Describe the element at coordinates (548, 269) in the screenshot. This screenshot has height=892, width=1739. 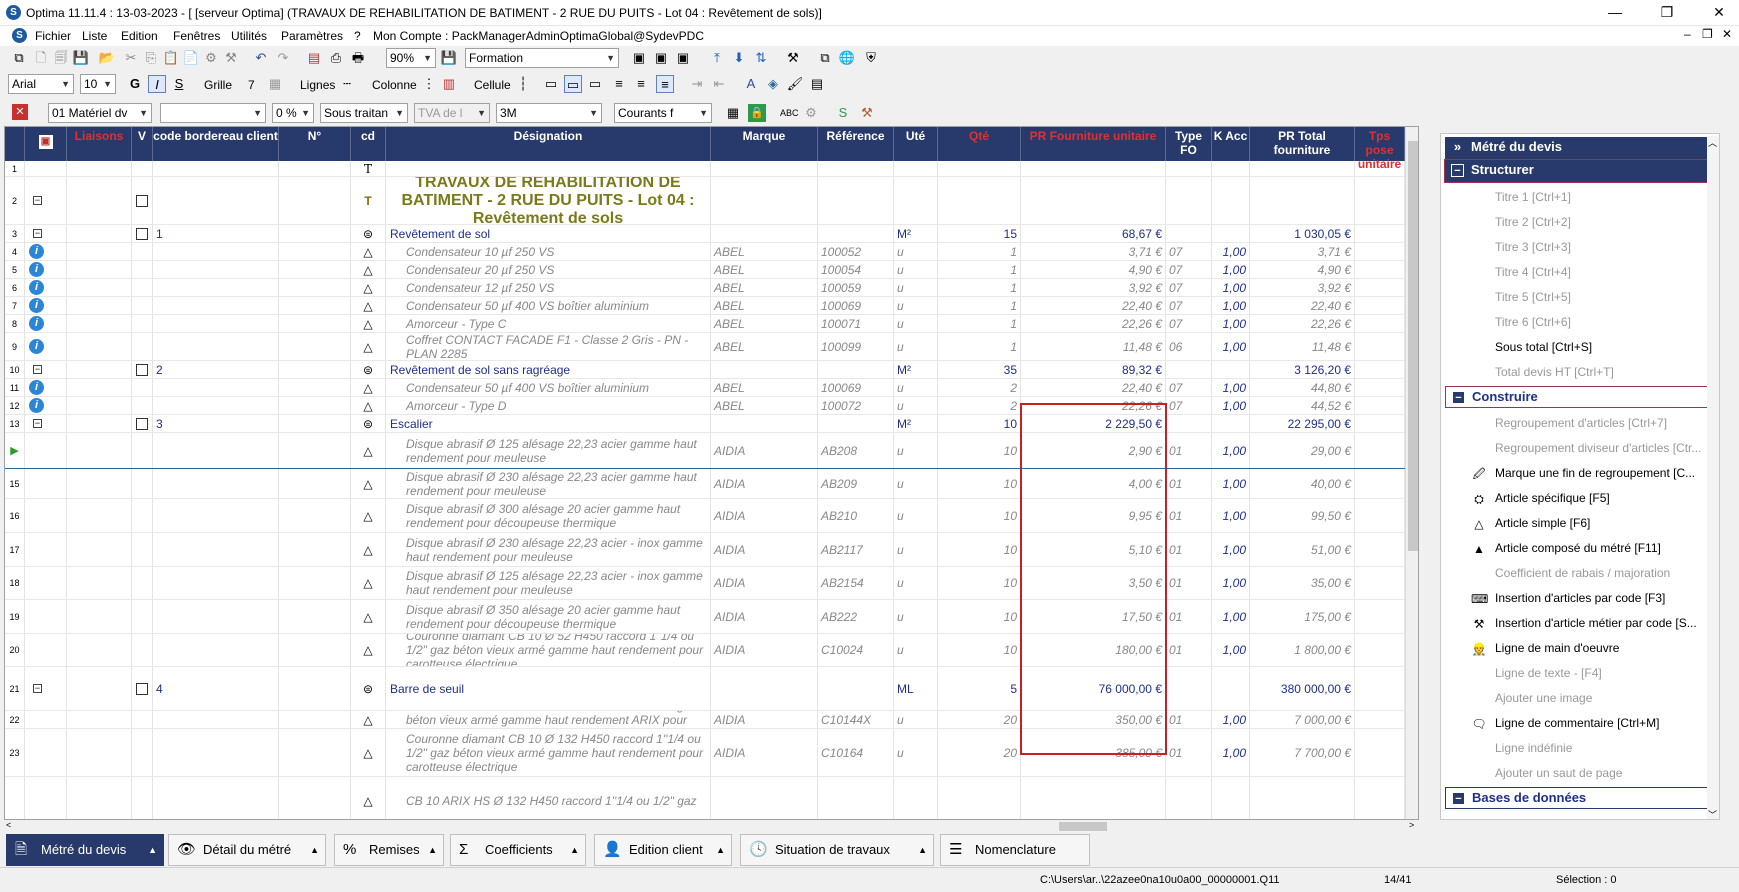
I see `designation-cell: Condensateur 20 µf 250 VS` at that location.